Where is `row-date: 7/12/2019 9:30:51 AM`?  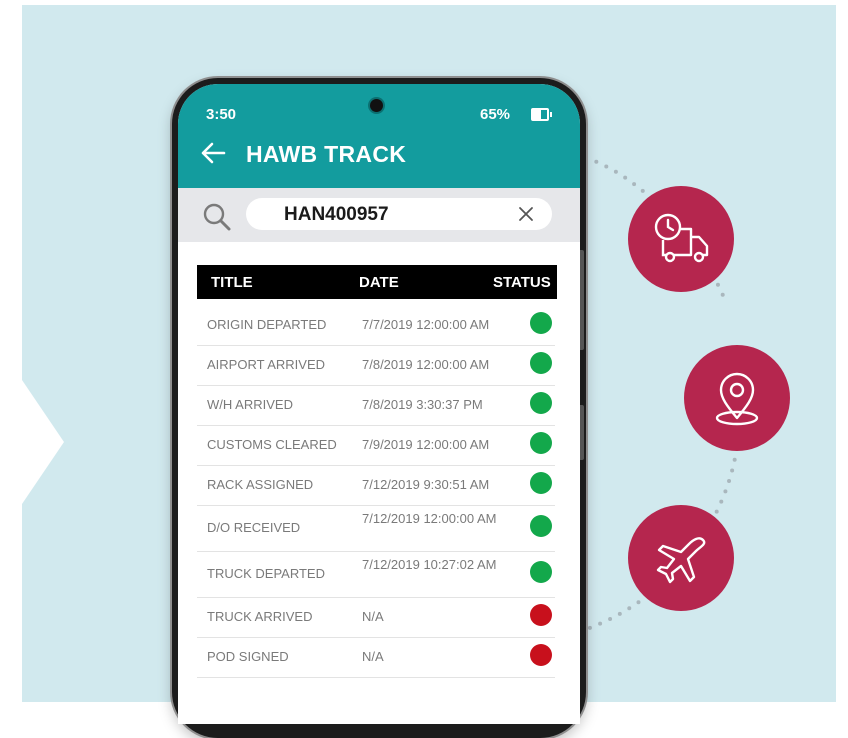
row-date: 7/12/2019 9:30:51 AM is located at coordinates (426, 484).